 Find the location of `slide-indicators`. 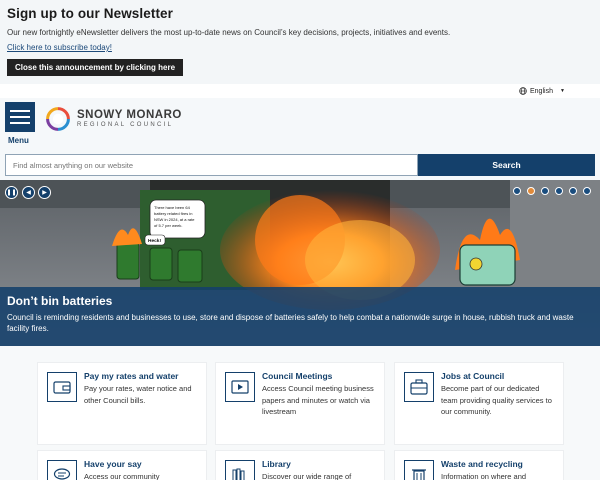

slide-indicators is located at coordinates (552, 191).